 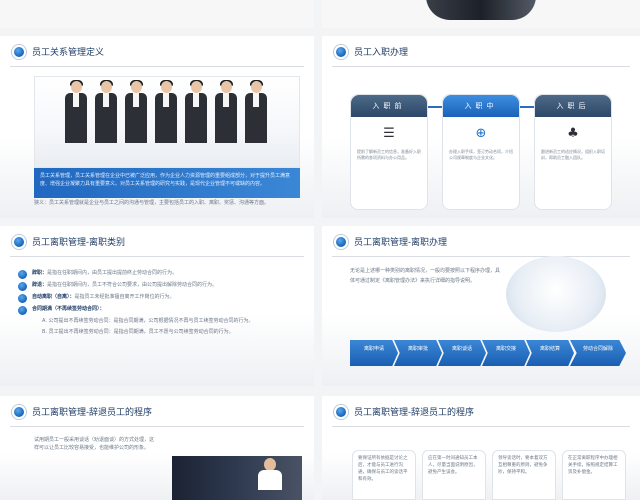 I want to click on slide-header: 员工入职办理, so click(x=481, y=51).